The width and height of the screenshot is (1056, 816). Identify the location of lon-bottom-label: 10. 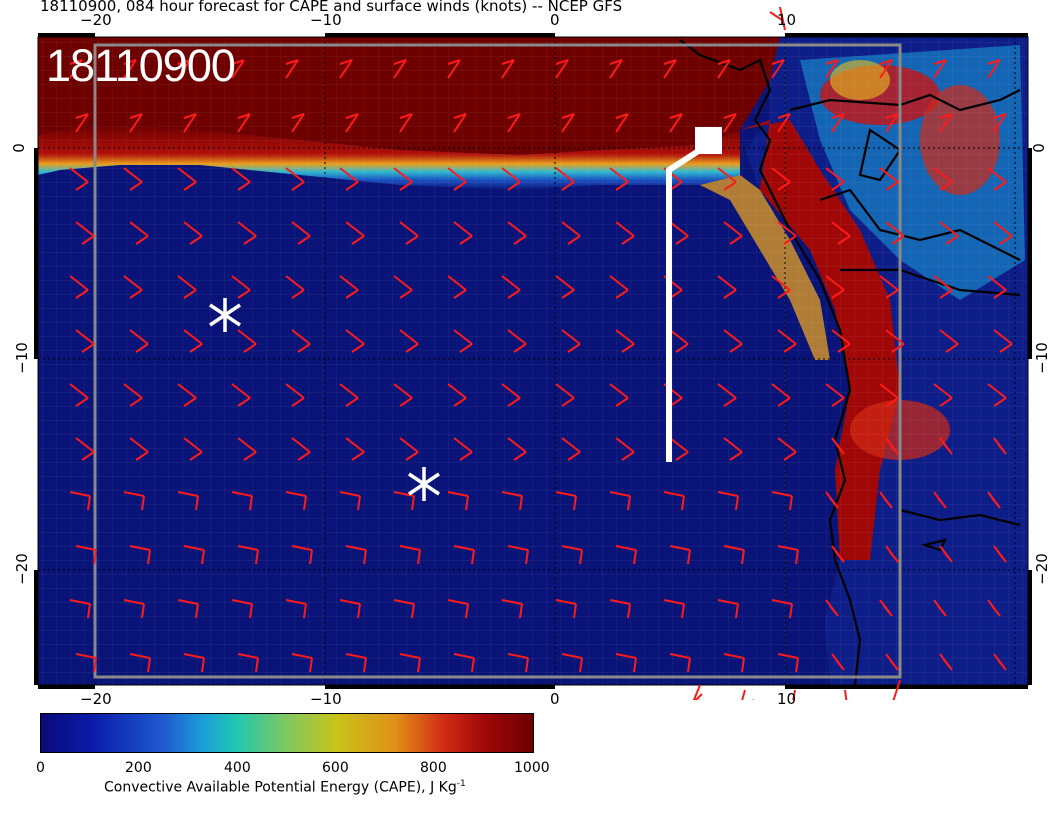
(787, 699).